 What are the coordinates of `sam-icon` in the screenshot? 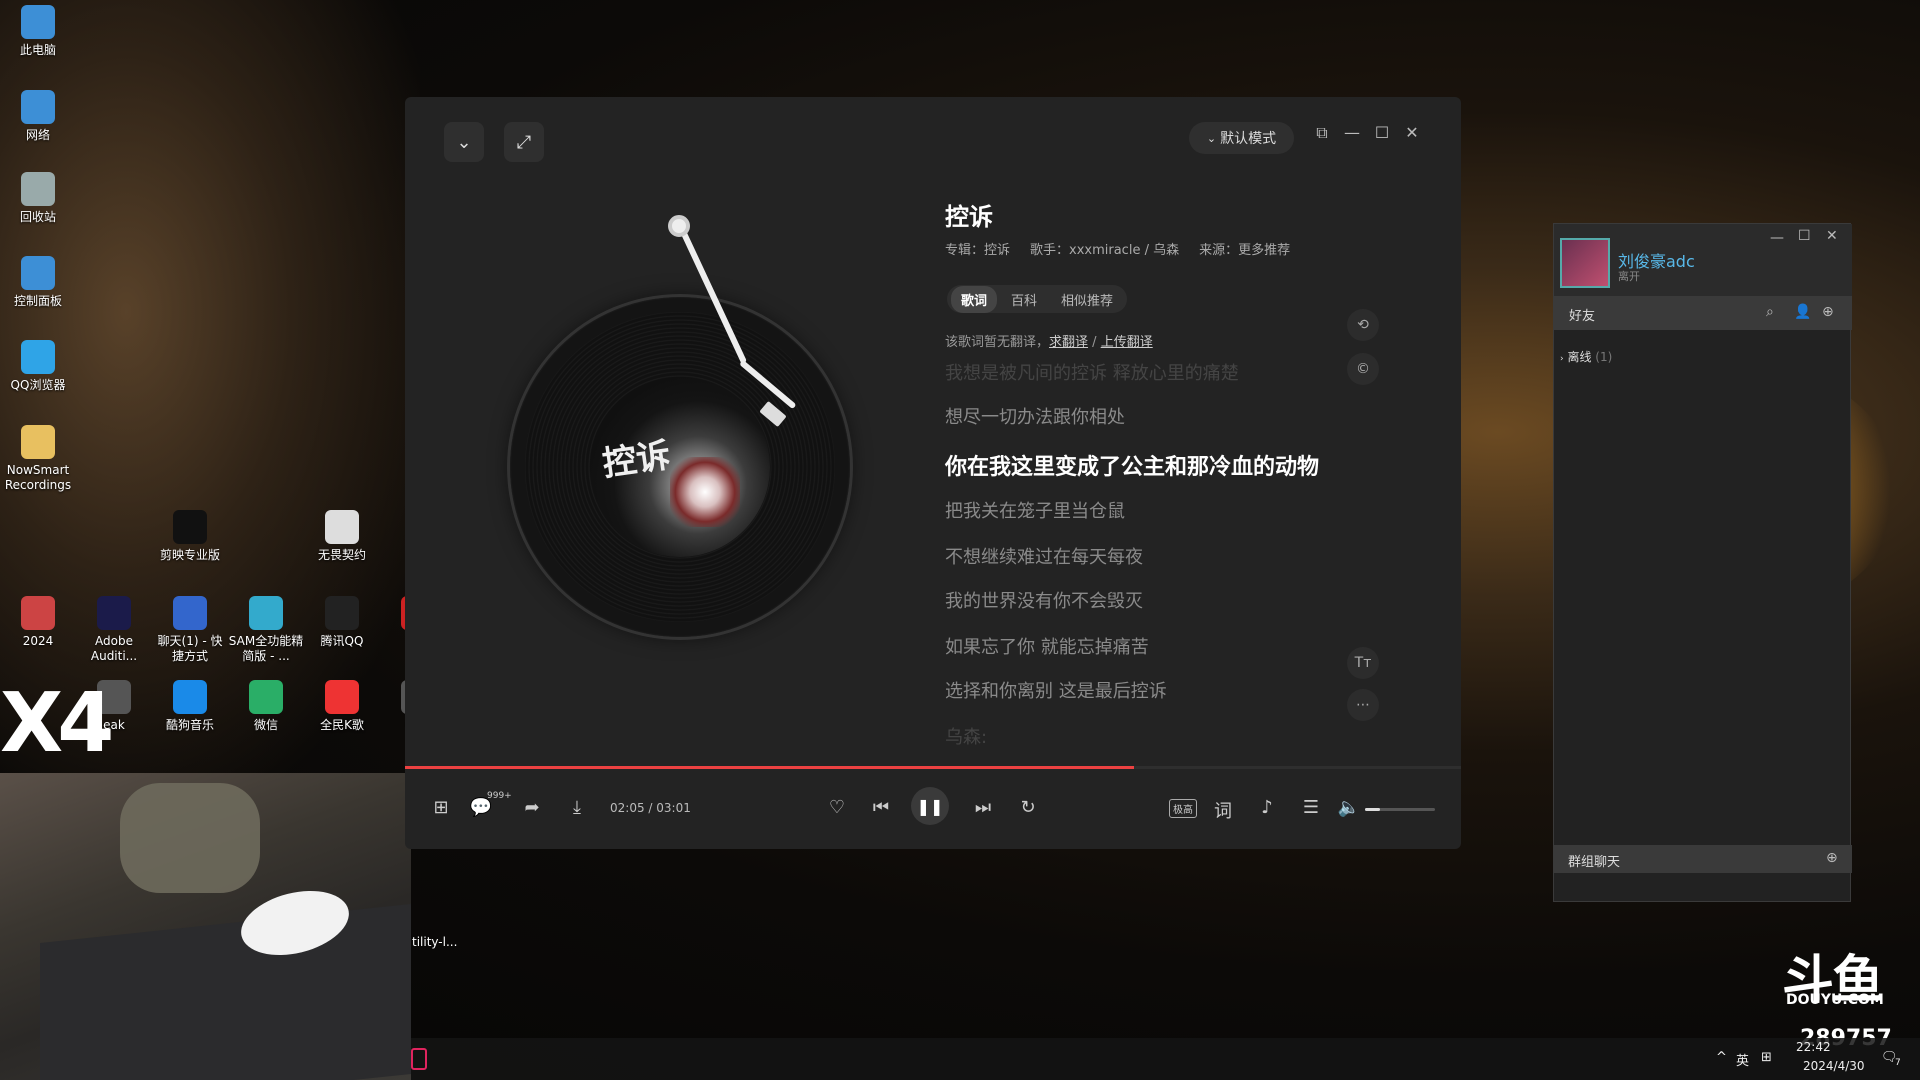 It's located at (266, 613).